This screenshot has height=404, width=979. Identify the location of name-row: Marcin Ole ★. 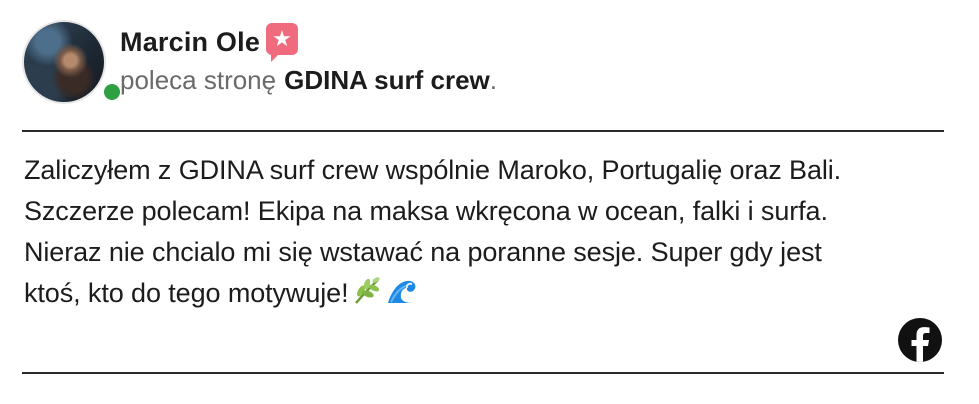
(209, 42).